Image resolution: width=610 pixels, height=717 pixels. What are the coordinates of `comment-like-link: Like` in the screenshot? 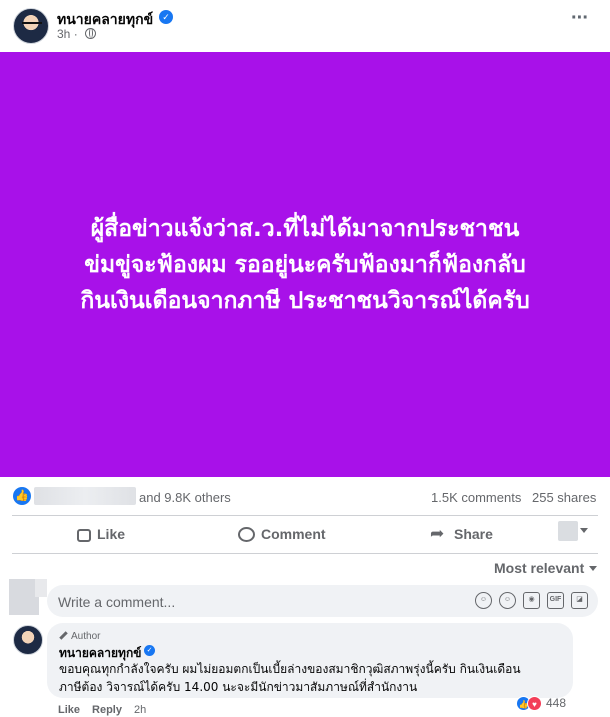 It's located at (69, 710).